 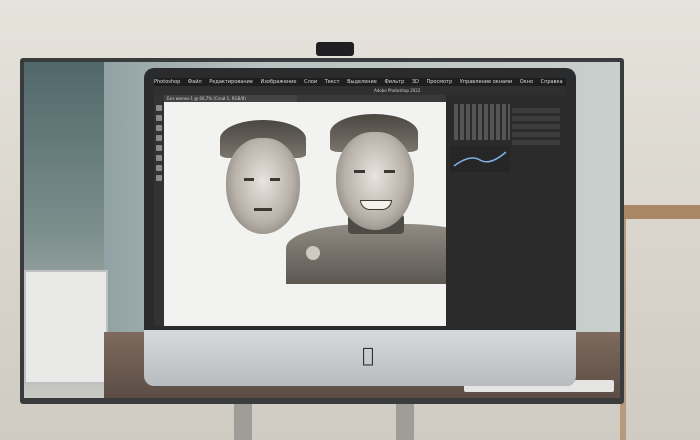 What do you see at coordinates (159, 168) in the screenshot?
I see `eraser-tool-icon` at bounding box center [159, 168].